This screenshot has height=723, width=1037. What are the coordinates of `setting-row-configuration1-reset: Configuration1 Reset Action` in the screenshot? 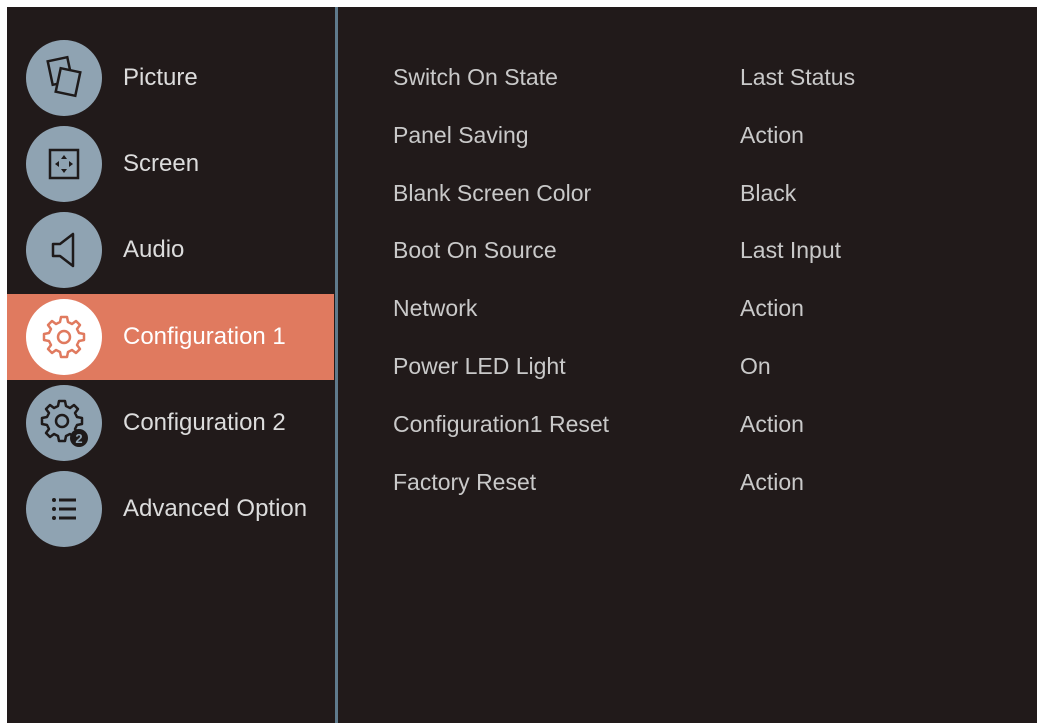 It's located at (687, 424).